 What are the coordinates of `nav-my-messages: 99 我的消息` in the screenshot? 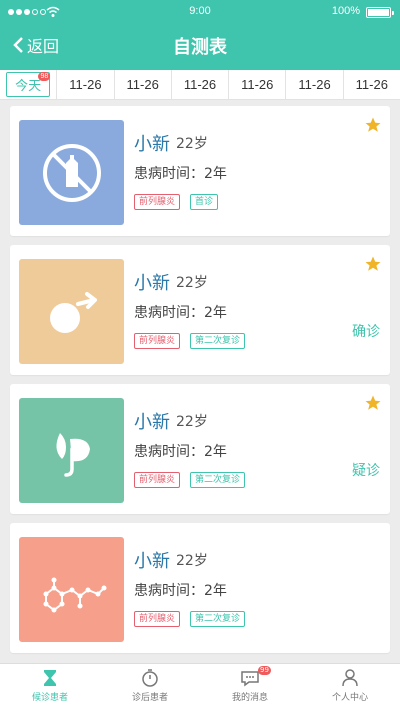 It's located at (250, 686).